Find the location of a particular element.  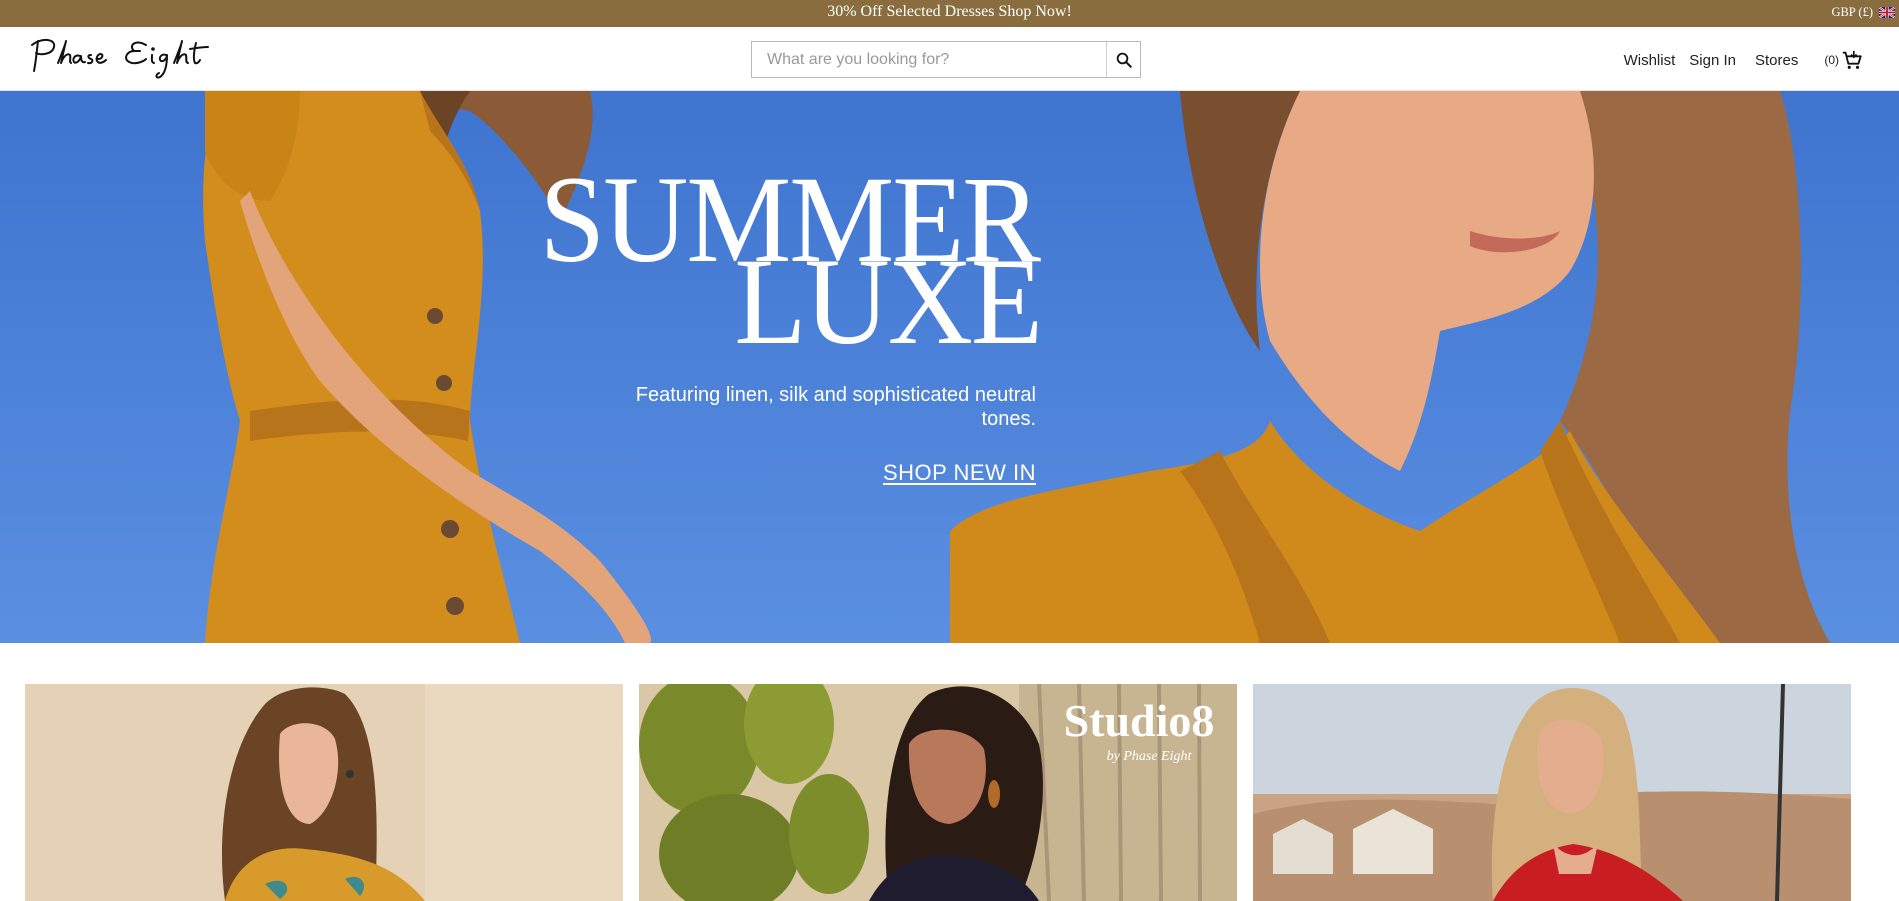

tile-2-image: Studio8 by Phase Eight is located at coordinates (938, 792).